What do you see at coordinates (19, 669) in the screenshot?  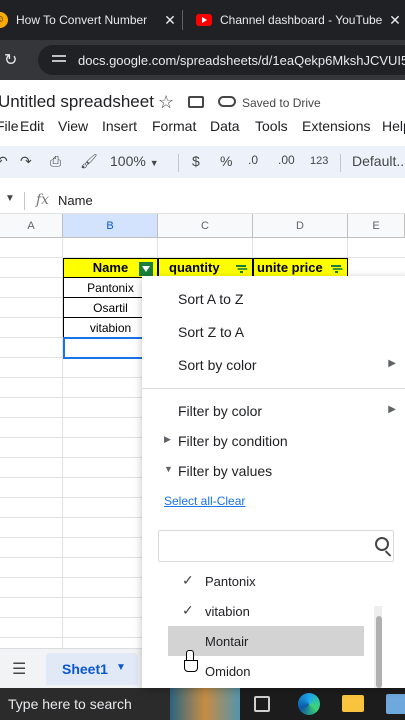 I see `all-sheets-icon: ☰` at bounding box center [19, 669].